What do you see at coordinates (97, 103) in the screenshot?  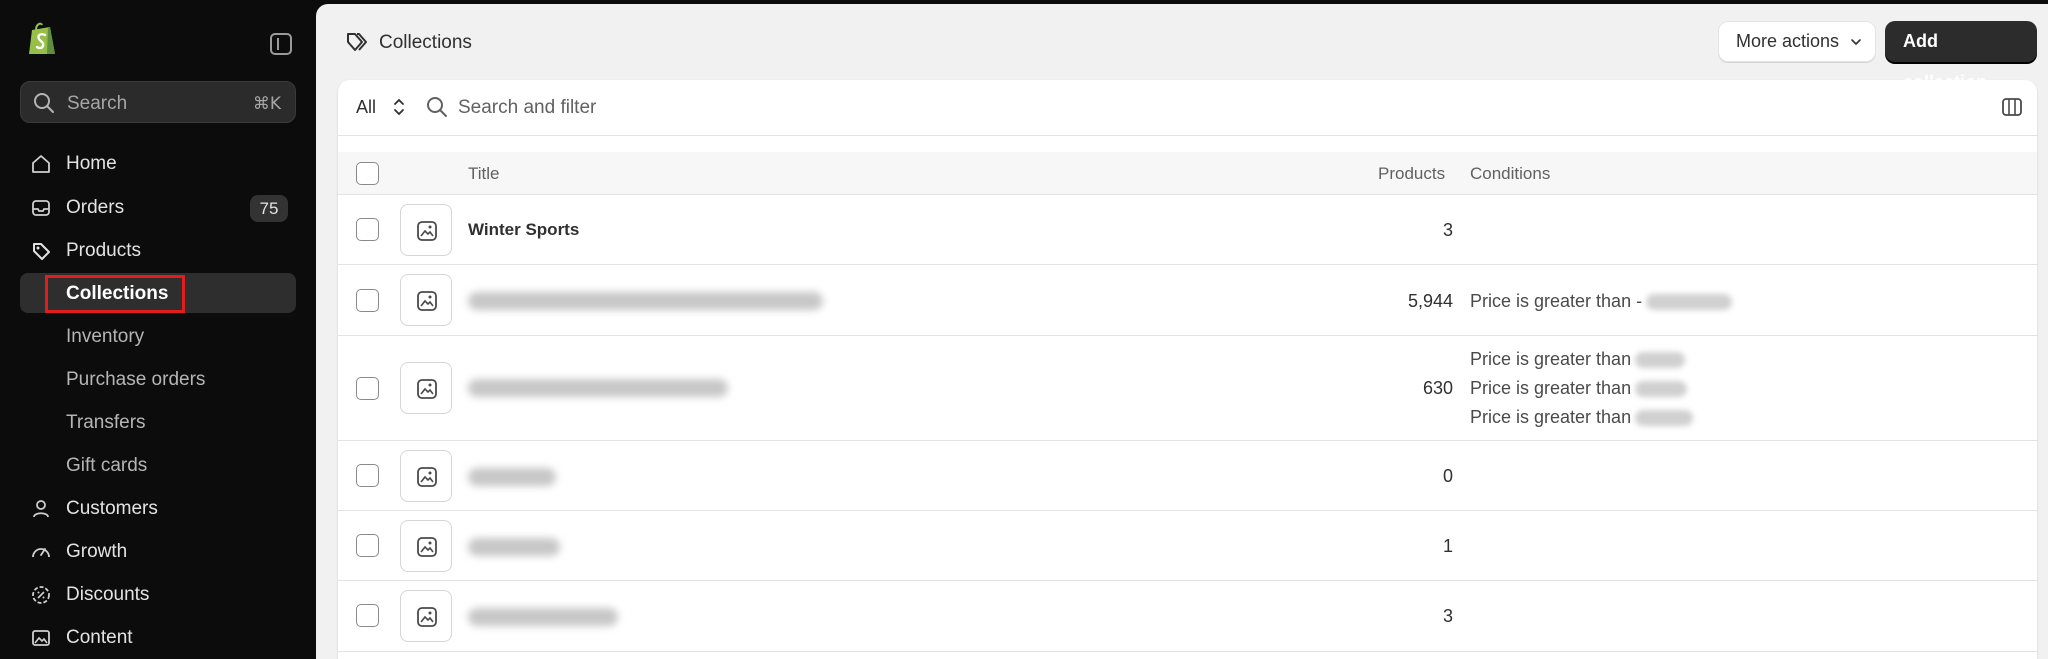 I see `search-placeholder: Search` at bounding box center [97, 103].